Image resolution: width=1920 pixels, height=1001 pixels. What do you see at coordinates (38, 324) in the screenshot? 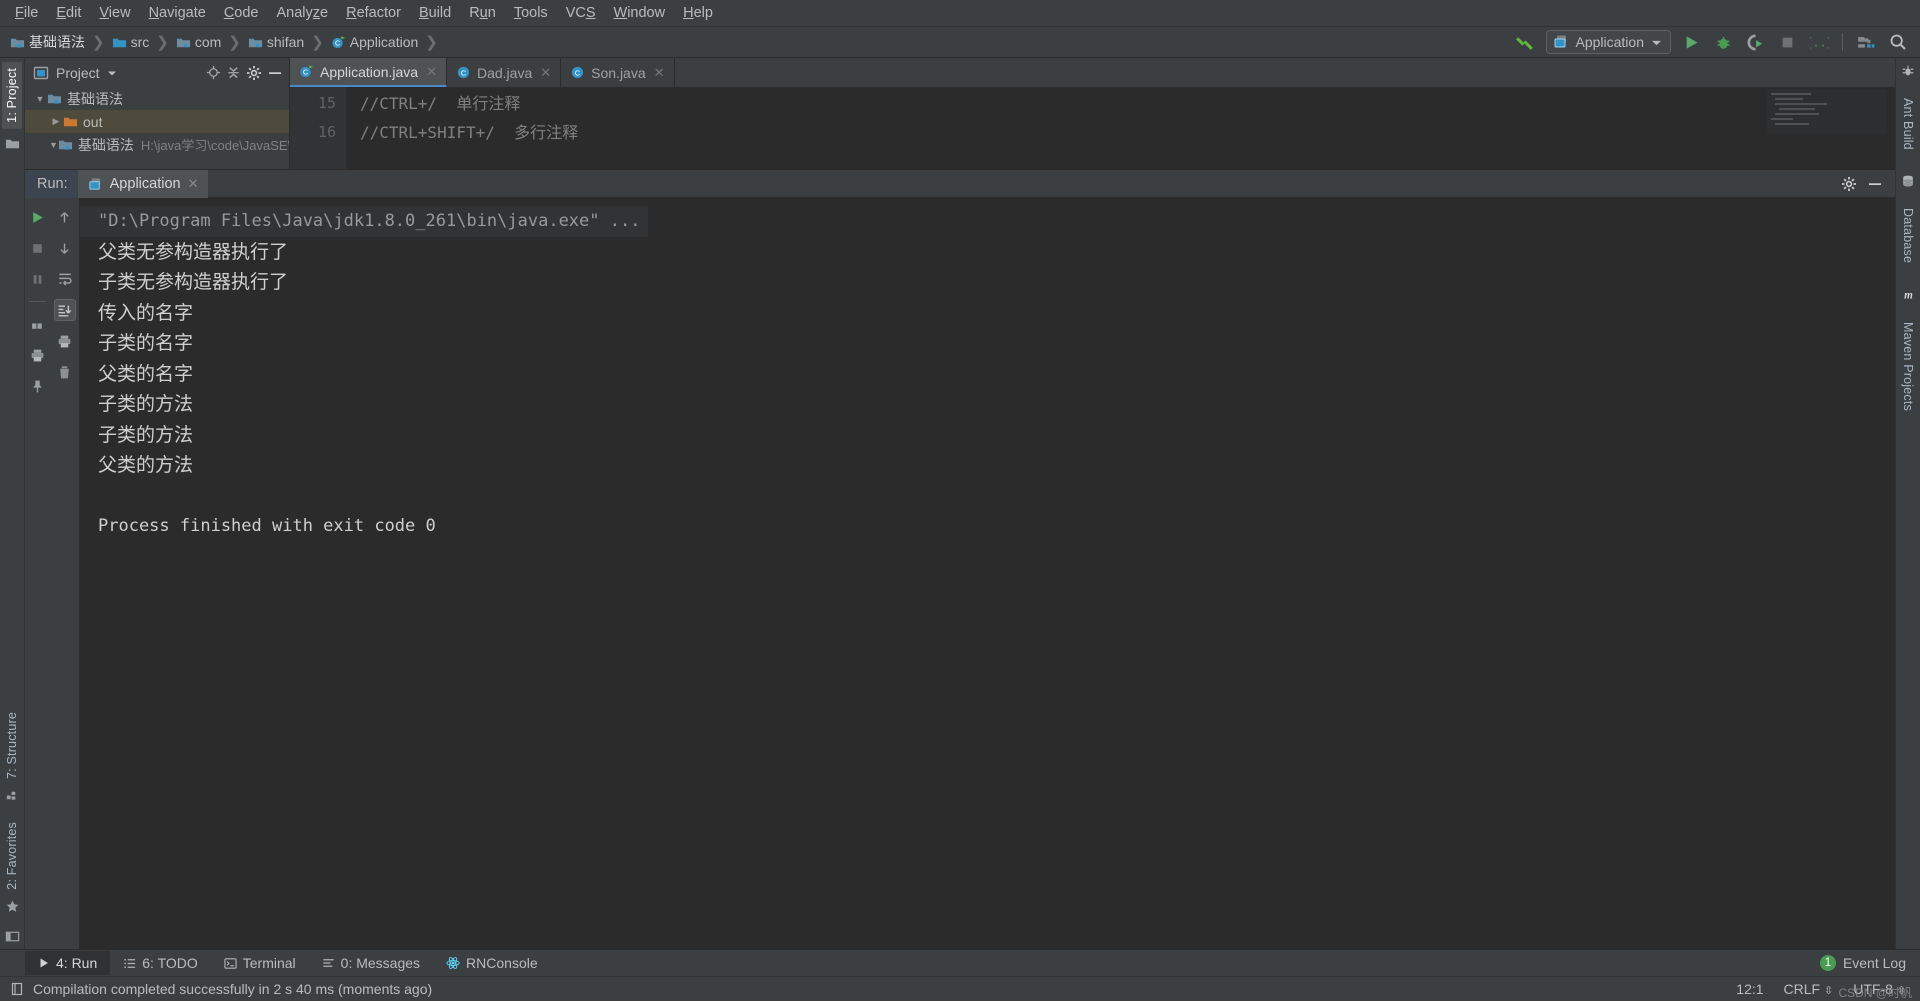
I see `layout-settings-button` at bounding box center [38, 324].